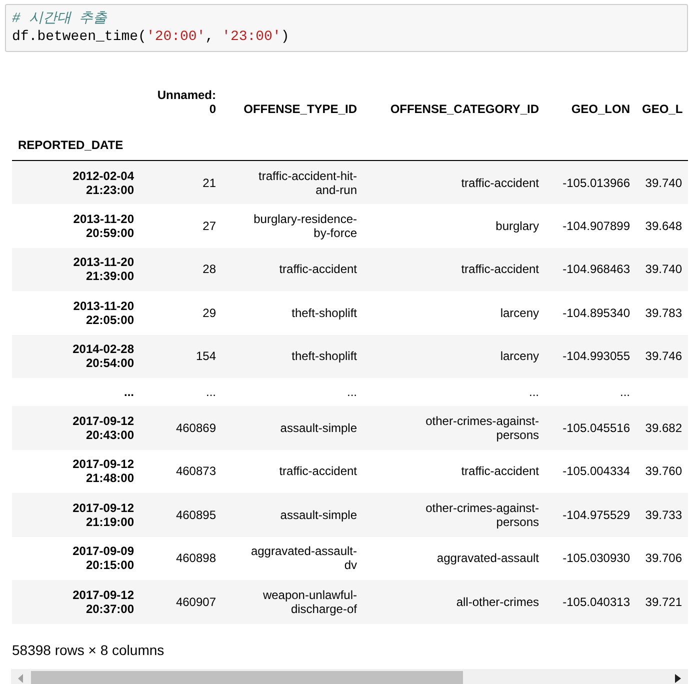 Image resolution: width=695 pixels, height=684 pixels. Describe the element at coordinates (596, 269) in the screenshot. I see `table-cell: -104.968463` at that location.